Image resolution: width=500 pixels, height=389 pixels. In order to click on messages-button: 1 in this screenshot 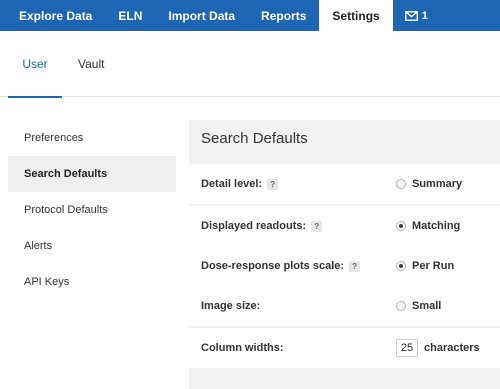, I will do `click(410, 15)`.